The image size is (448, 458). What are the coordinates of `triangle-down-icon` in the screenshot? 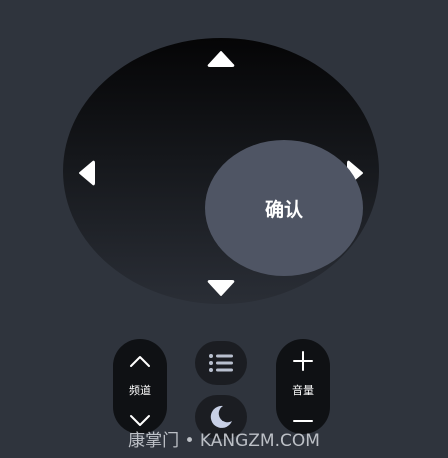 It's located at (221, 288).